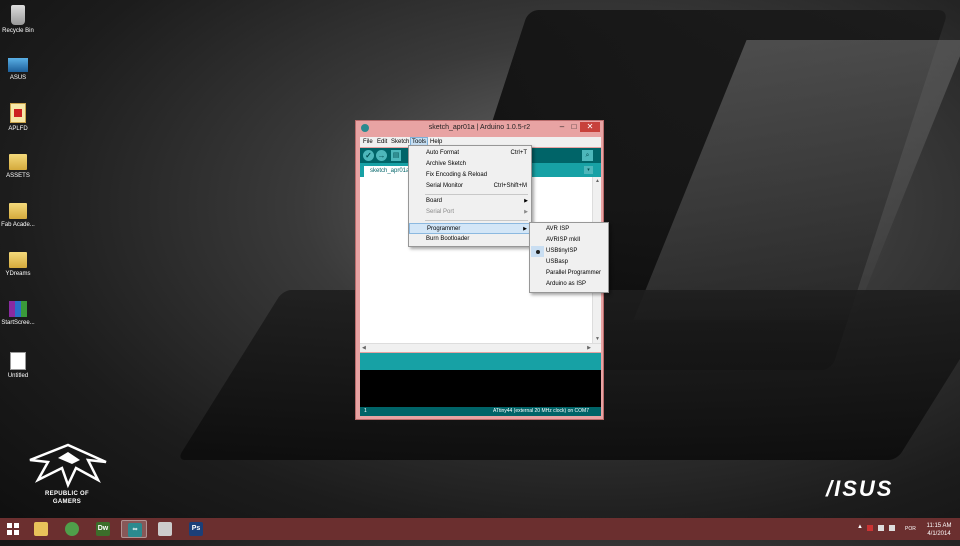 The image size is (960, 546). Describe the element at coordinates (480, 361) in the screenshot. I see `status-bar` at that location.